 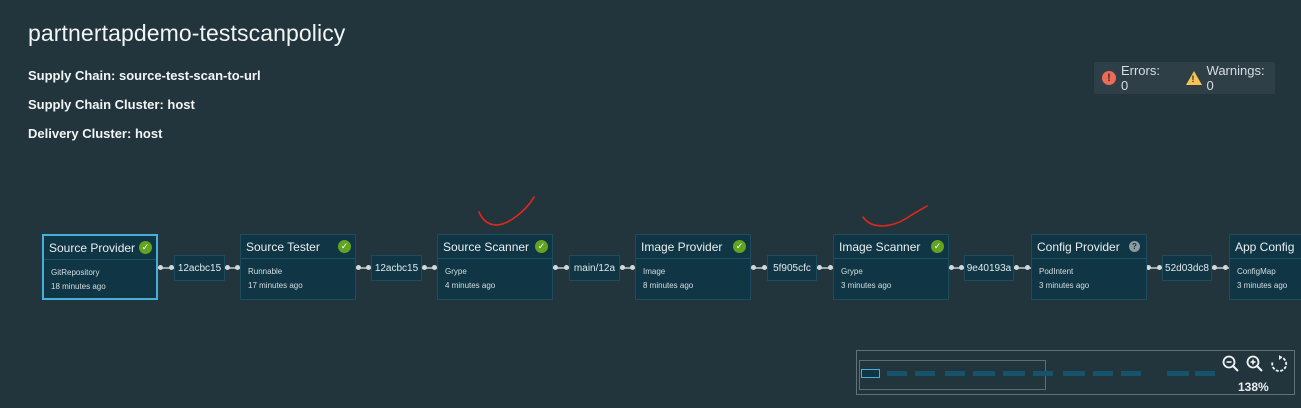 I want to click on reset-zoom-icon, so click(x=1279, y=364).